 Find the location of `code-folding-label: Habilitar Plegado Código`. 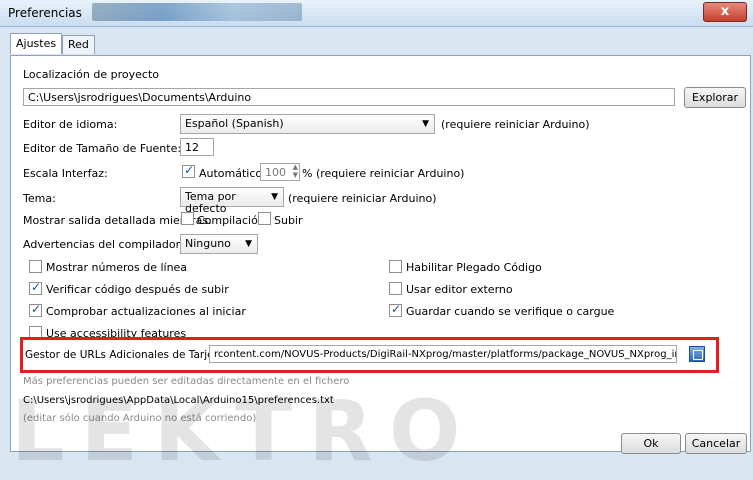

code-folding-label: Habilitar Plegado Código is located at coordinates (474, 267).